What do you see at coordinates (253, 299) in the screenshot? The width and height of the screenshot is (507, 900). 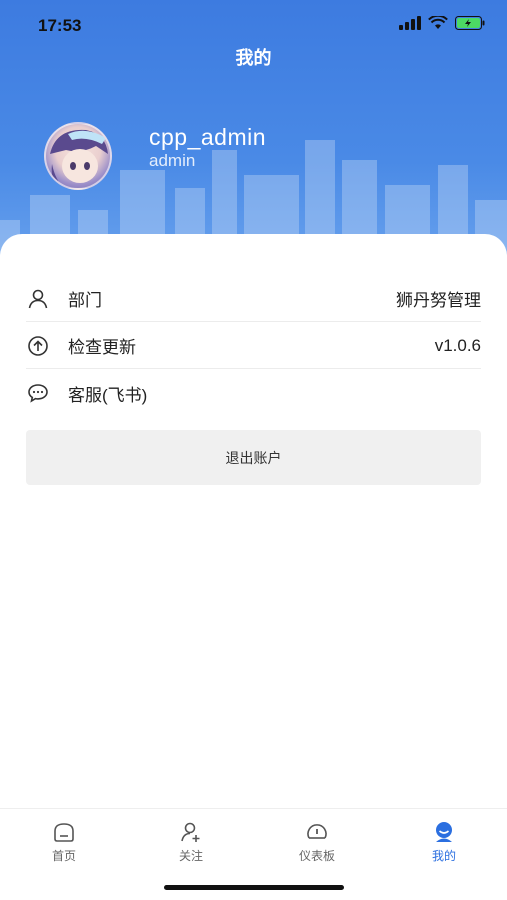 I see `menu-row-department: 部门 狮丹努管理` at bounding box center [253, 299].